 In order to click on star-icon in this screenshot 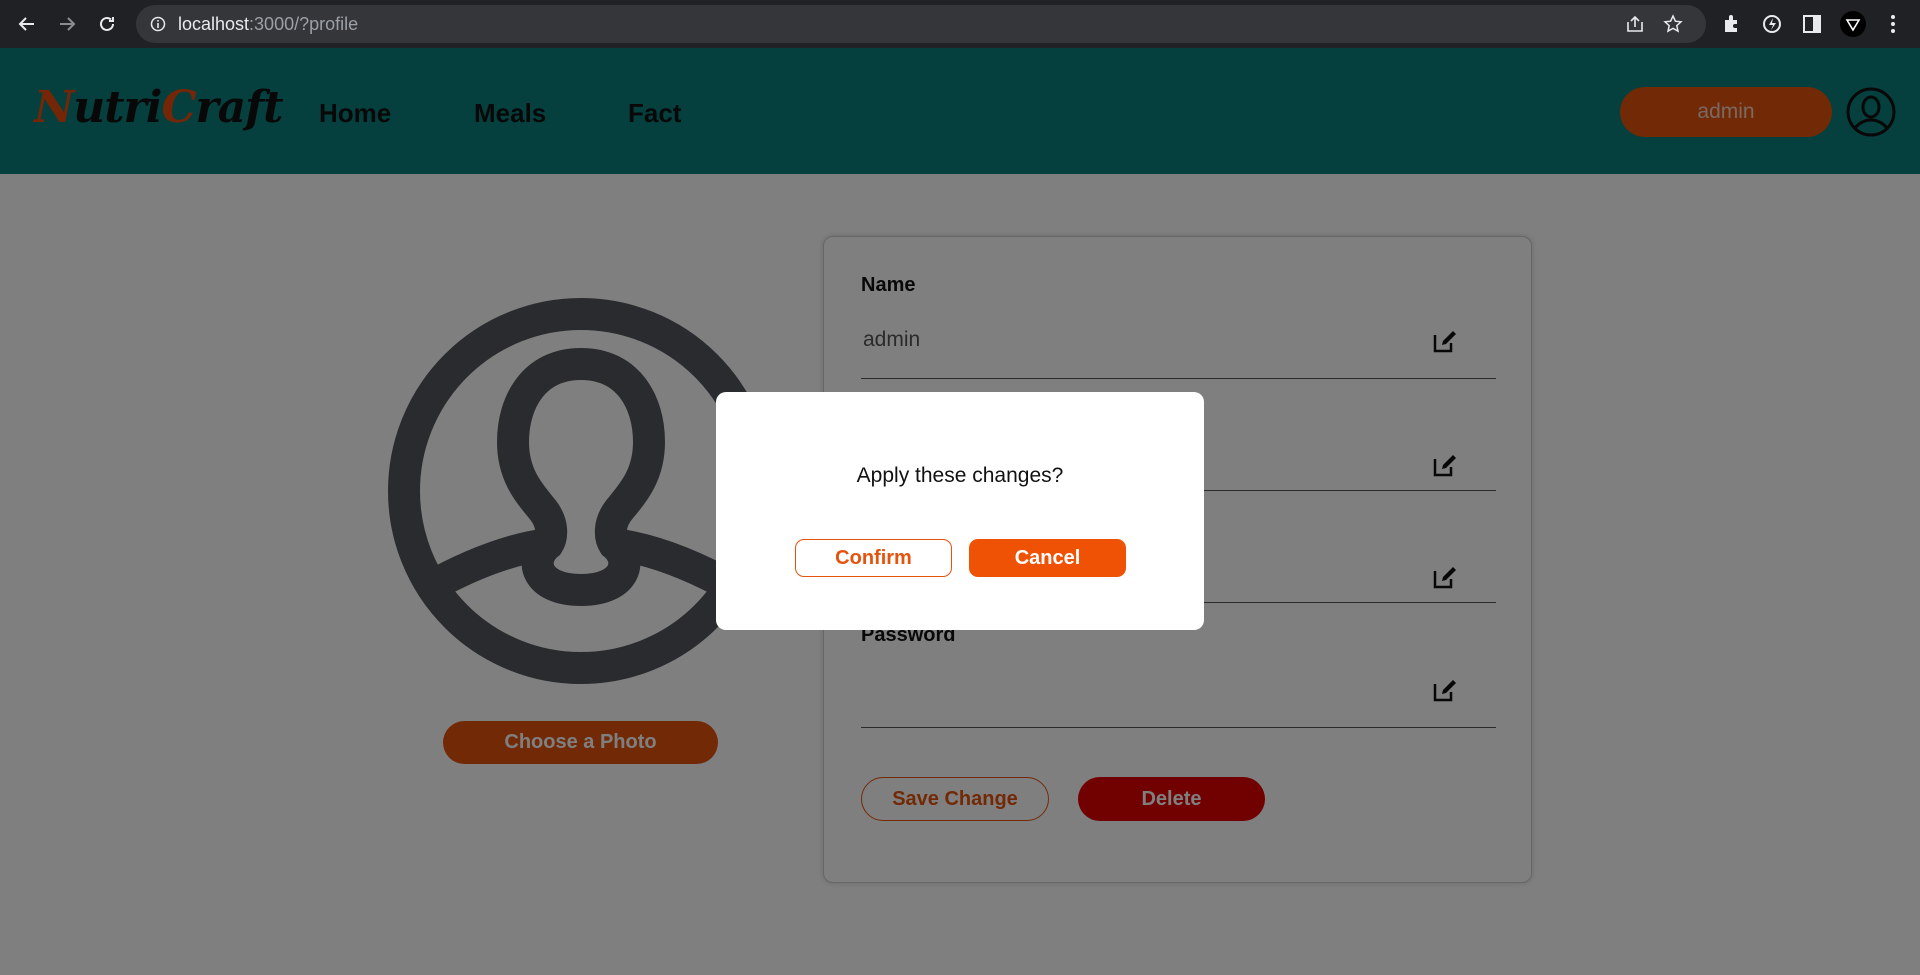, I will do `click(1673, 24)`.